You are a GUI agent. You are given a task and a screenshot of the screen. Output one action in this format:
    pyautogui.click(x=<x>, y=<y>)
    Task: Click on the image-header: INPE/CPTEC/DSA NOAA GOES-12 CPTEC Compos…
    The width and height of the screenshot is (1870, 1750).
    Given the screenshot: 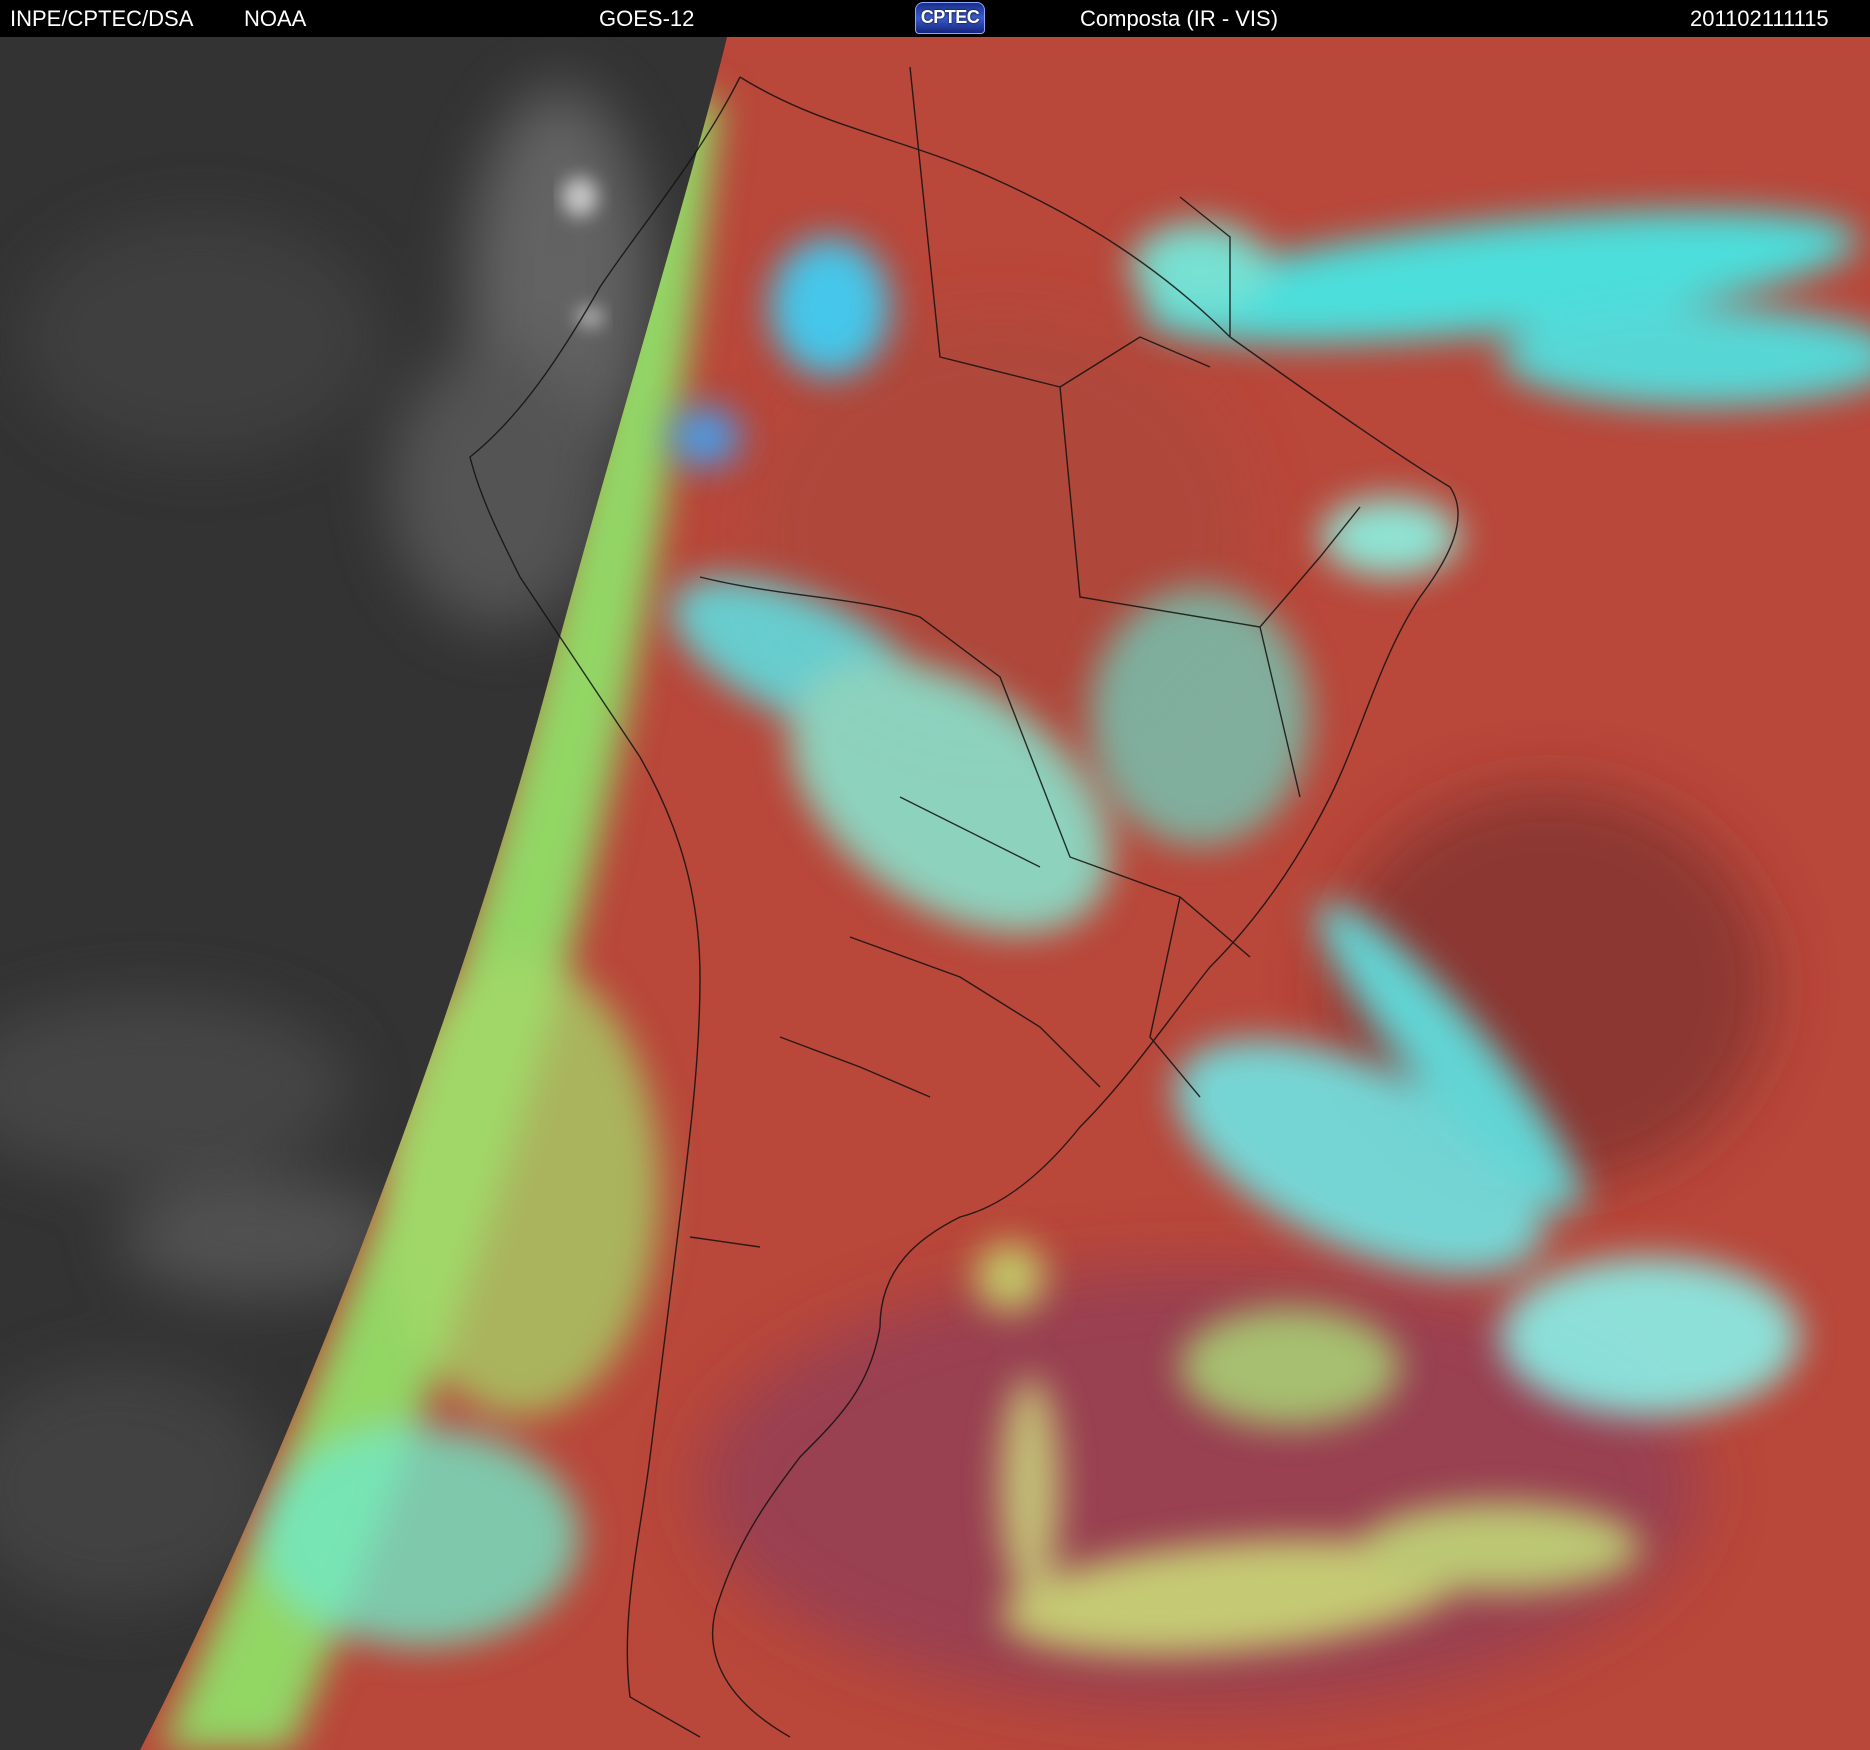 What is the action you would take?
    pyautogui.click(x=935, y=18)
    